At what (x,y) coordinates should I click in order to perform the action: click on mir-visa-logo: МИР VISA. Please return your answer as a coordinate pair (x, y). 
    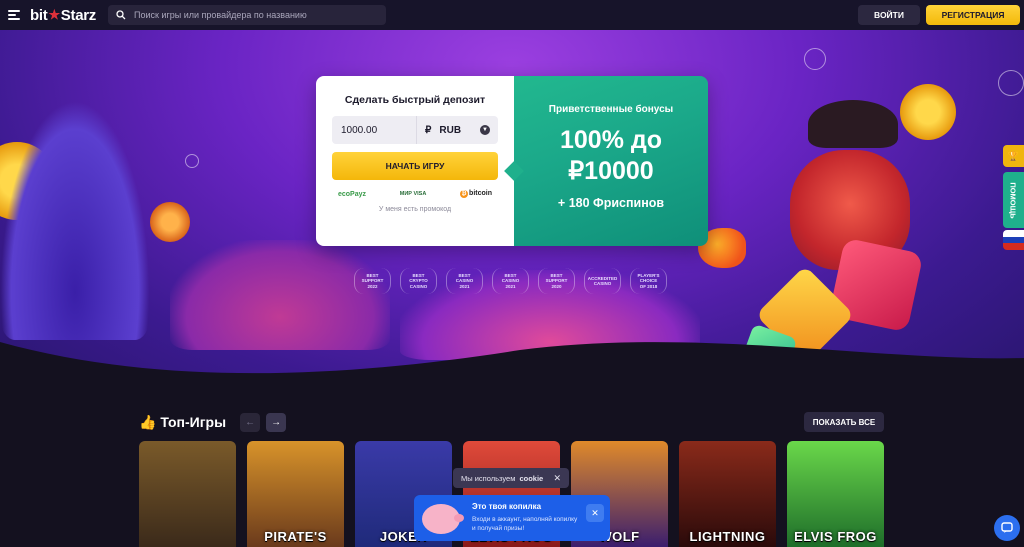
    Looking at the image, I should click on (413, 194).